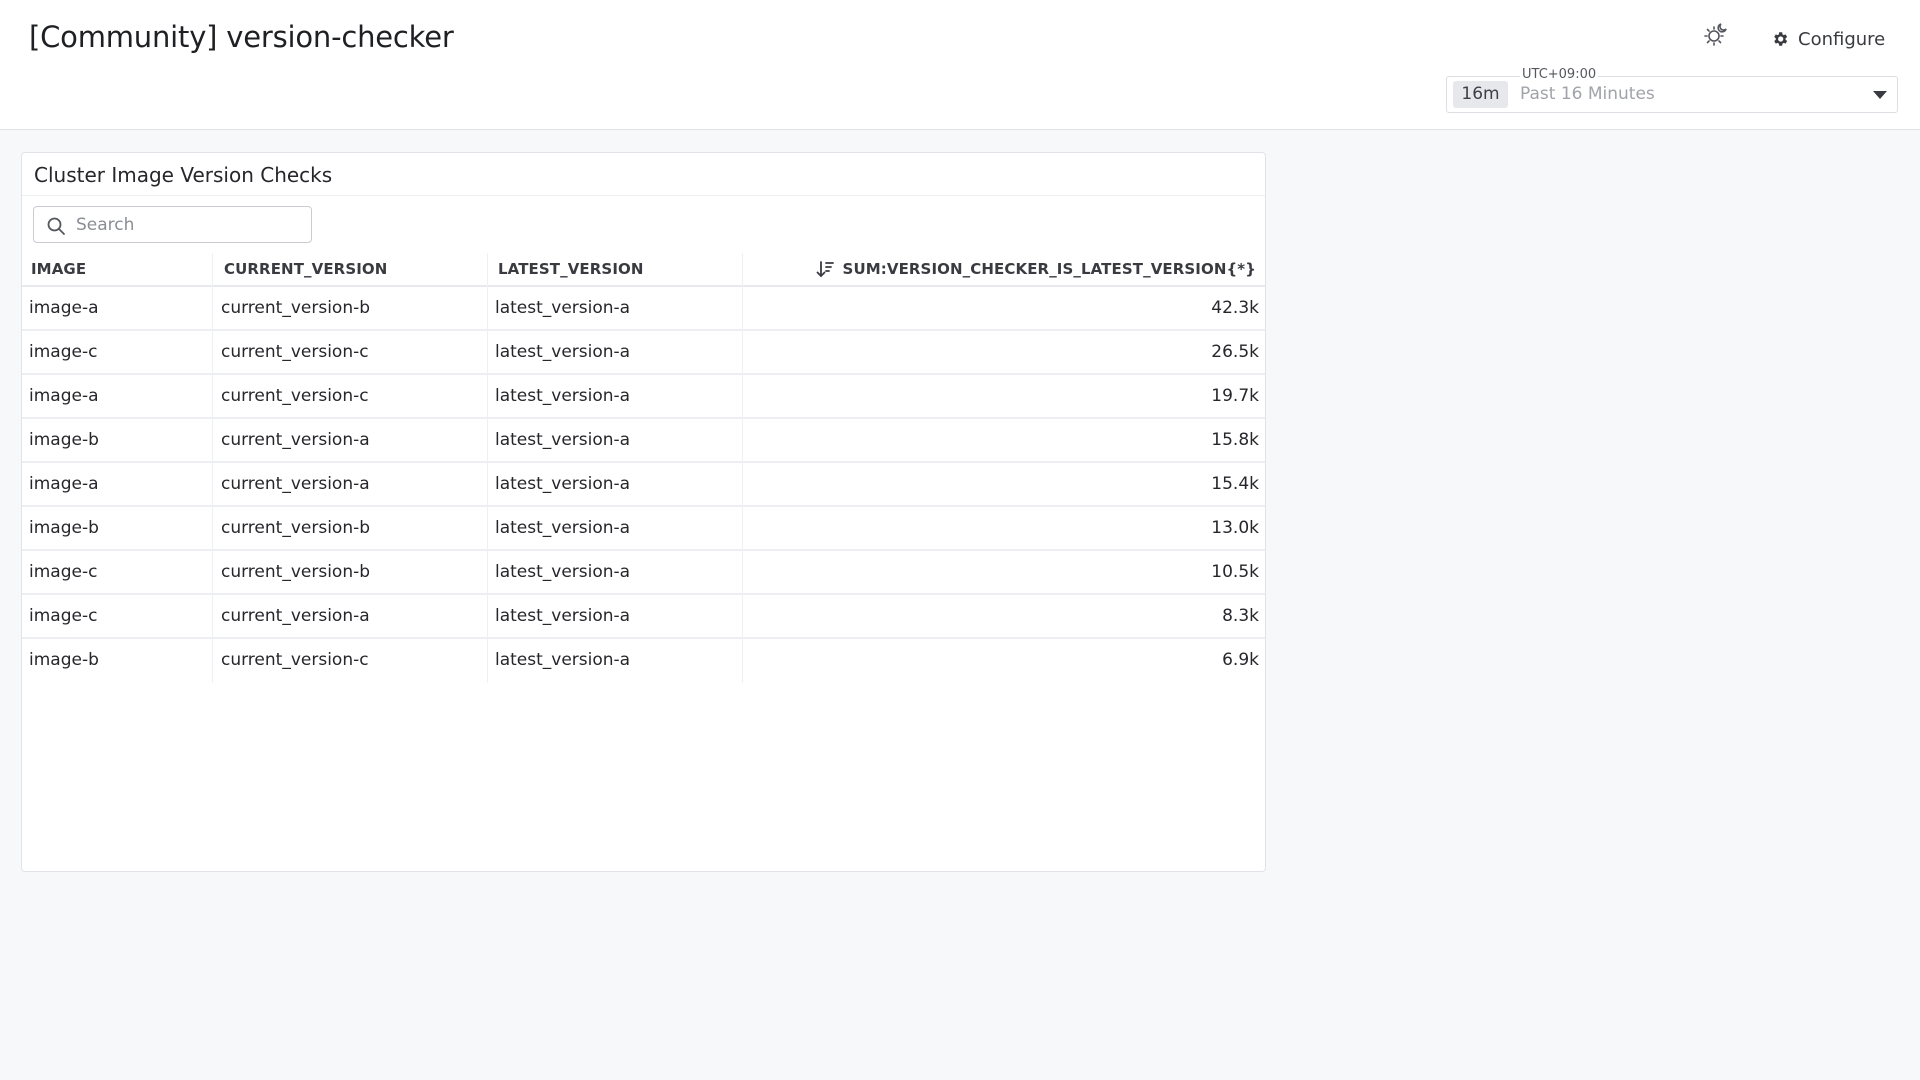 This screenshot has width=1920, height=1080. Describe the element at coordinates (1480, 94) in the screenshot. I see `time-range-badge: 16m` at that location.